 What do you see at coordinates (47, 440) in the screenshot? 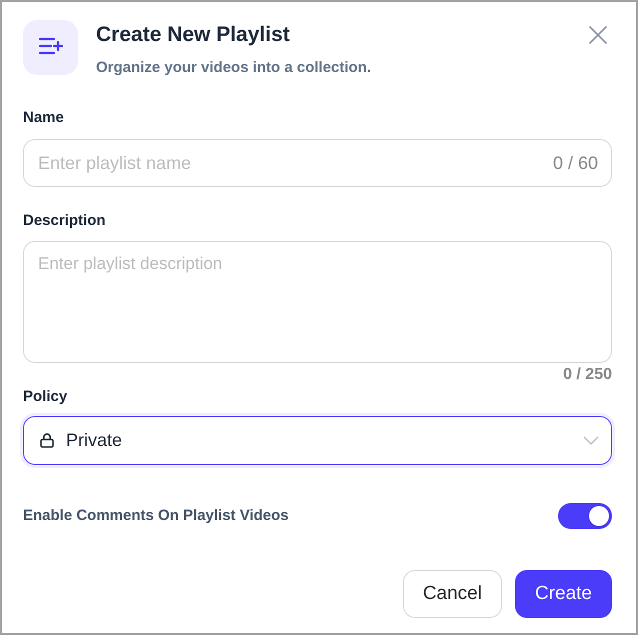
I see `lock-icon` at bounding box center [47, 440].